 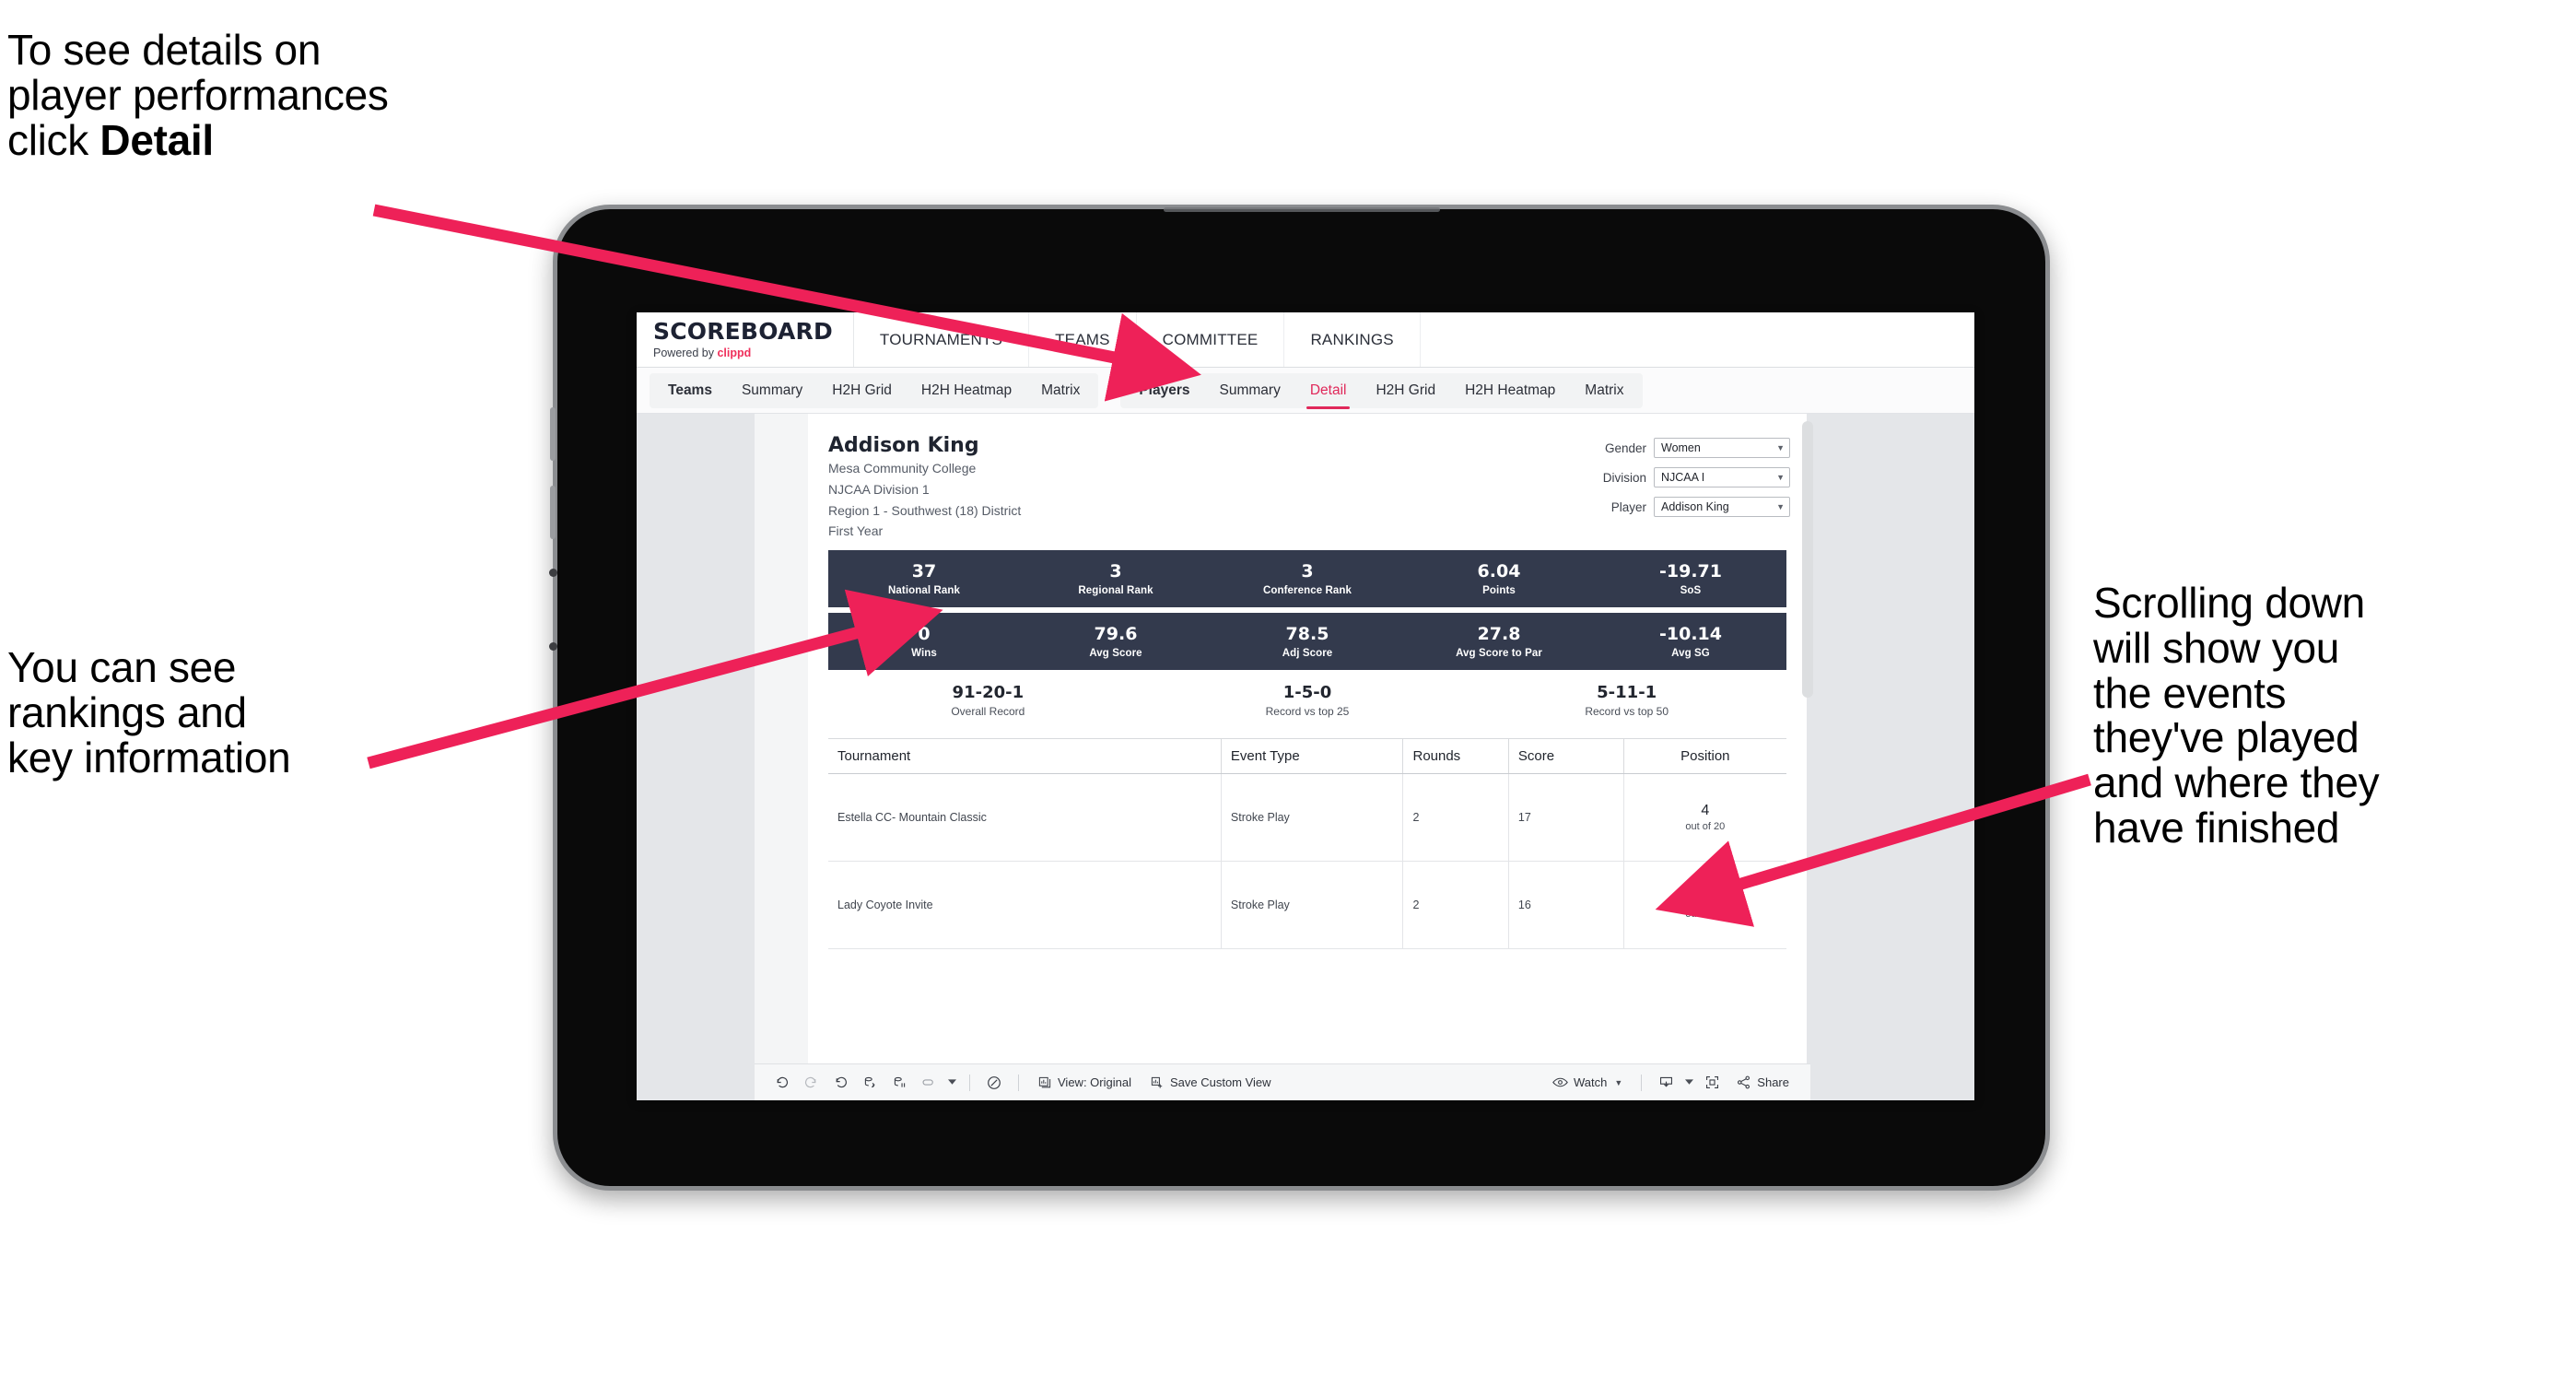 What do you see at coordinates (1688, 1083) in the screenshot?
I see `download-caret-icon` at bounding box center [1688, 1083].